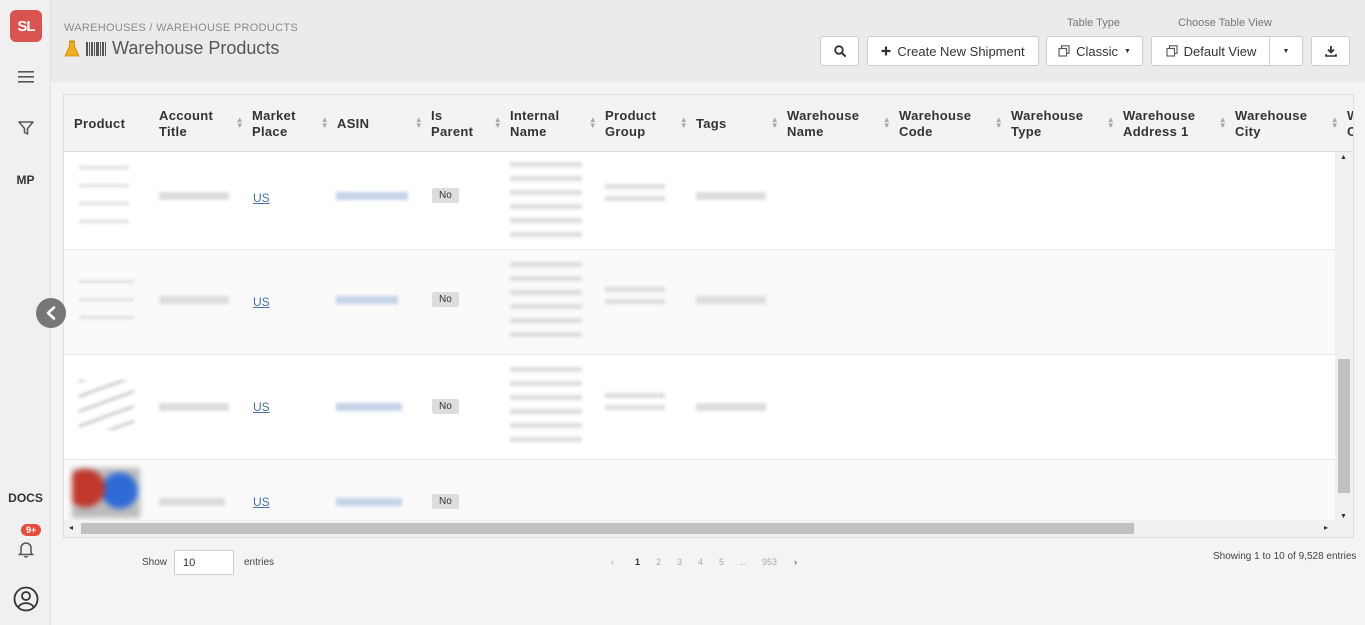 The image size is (1365, 625). I want to click on scroll-right-icon: ▸, so click(1326, 527).